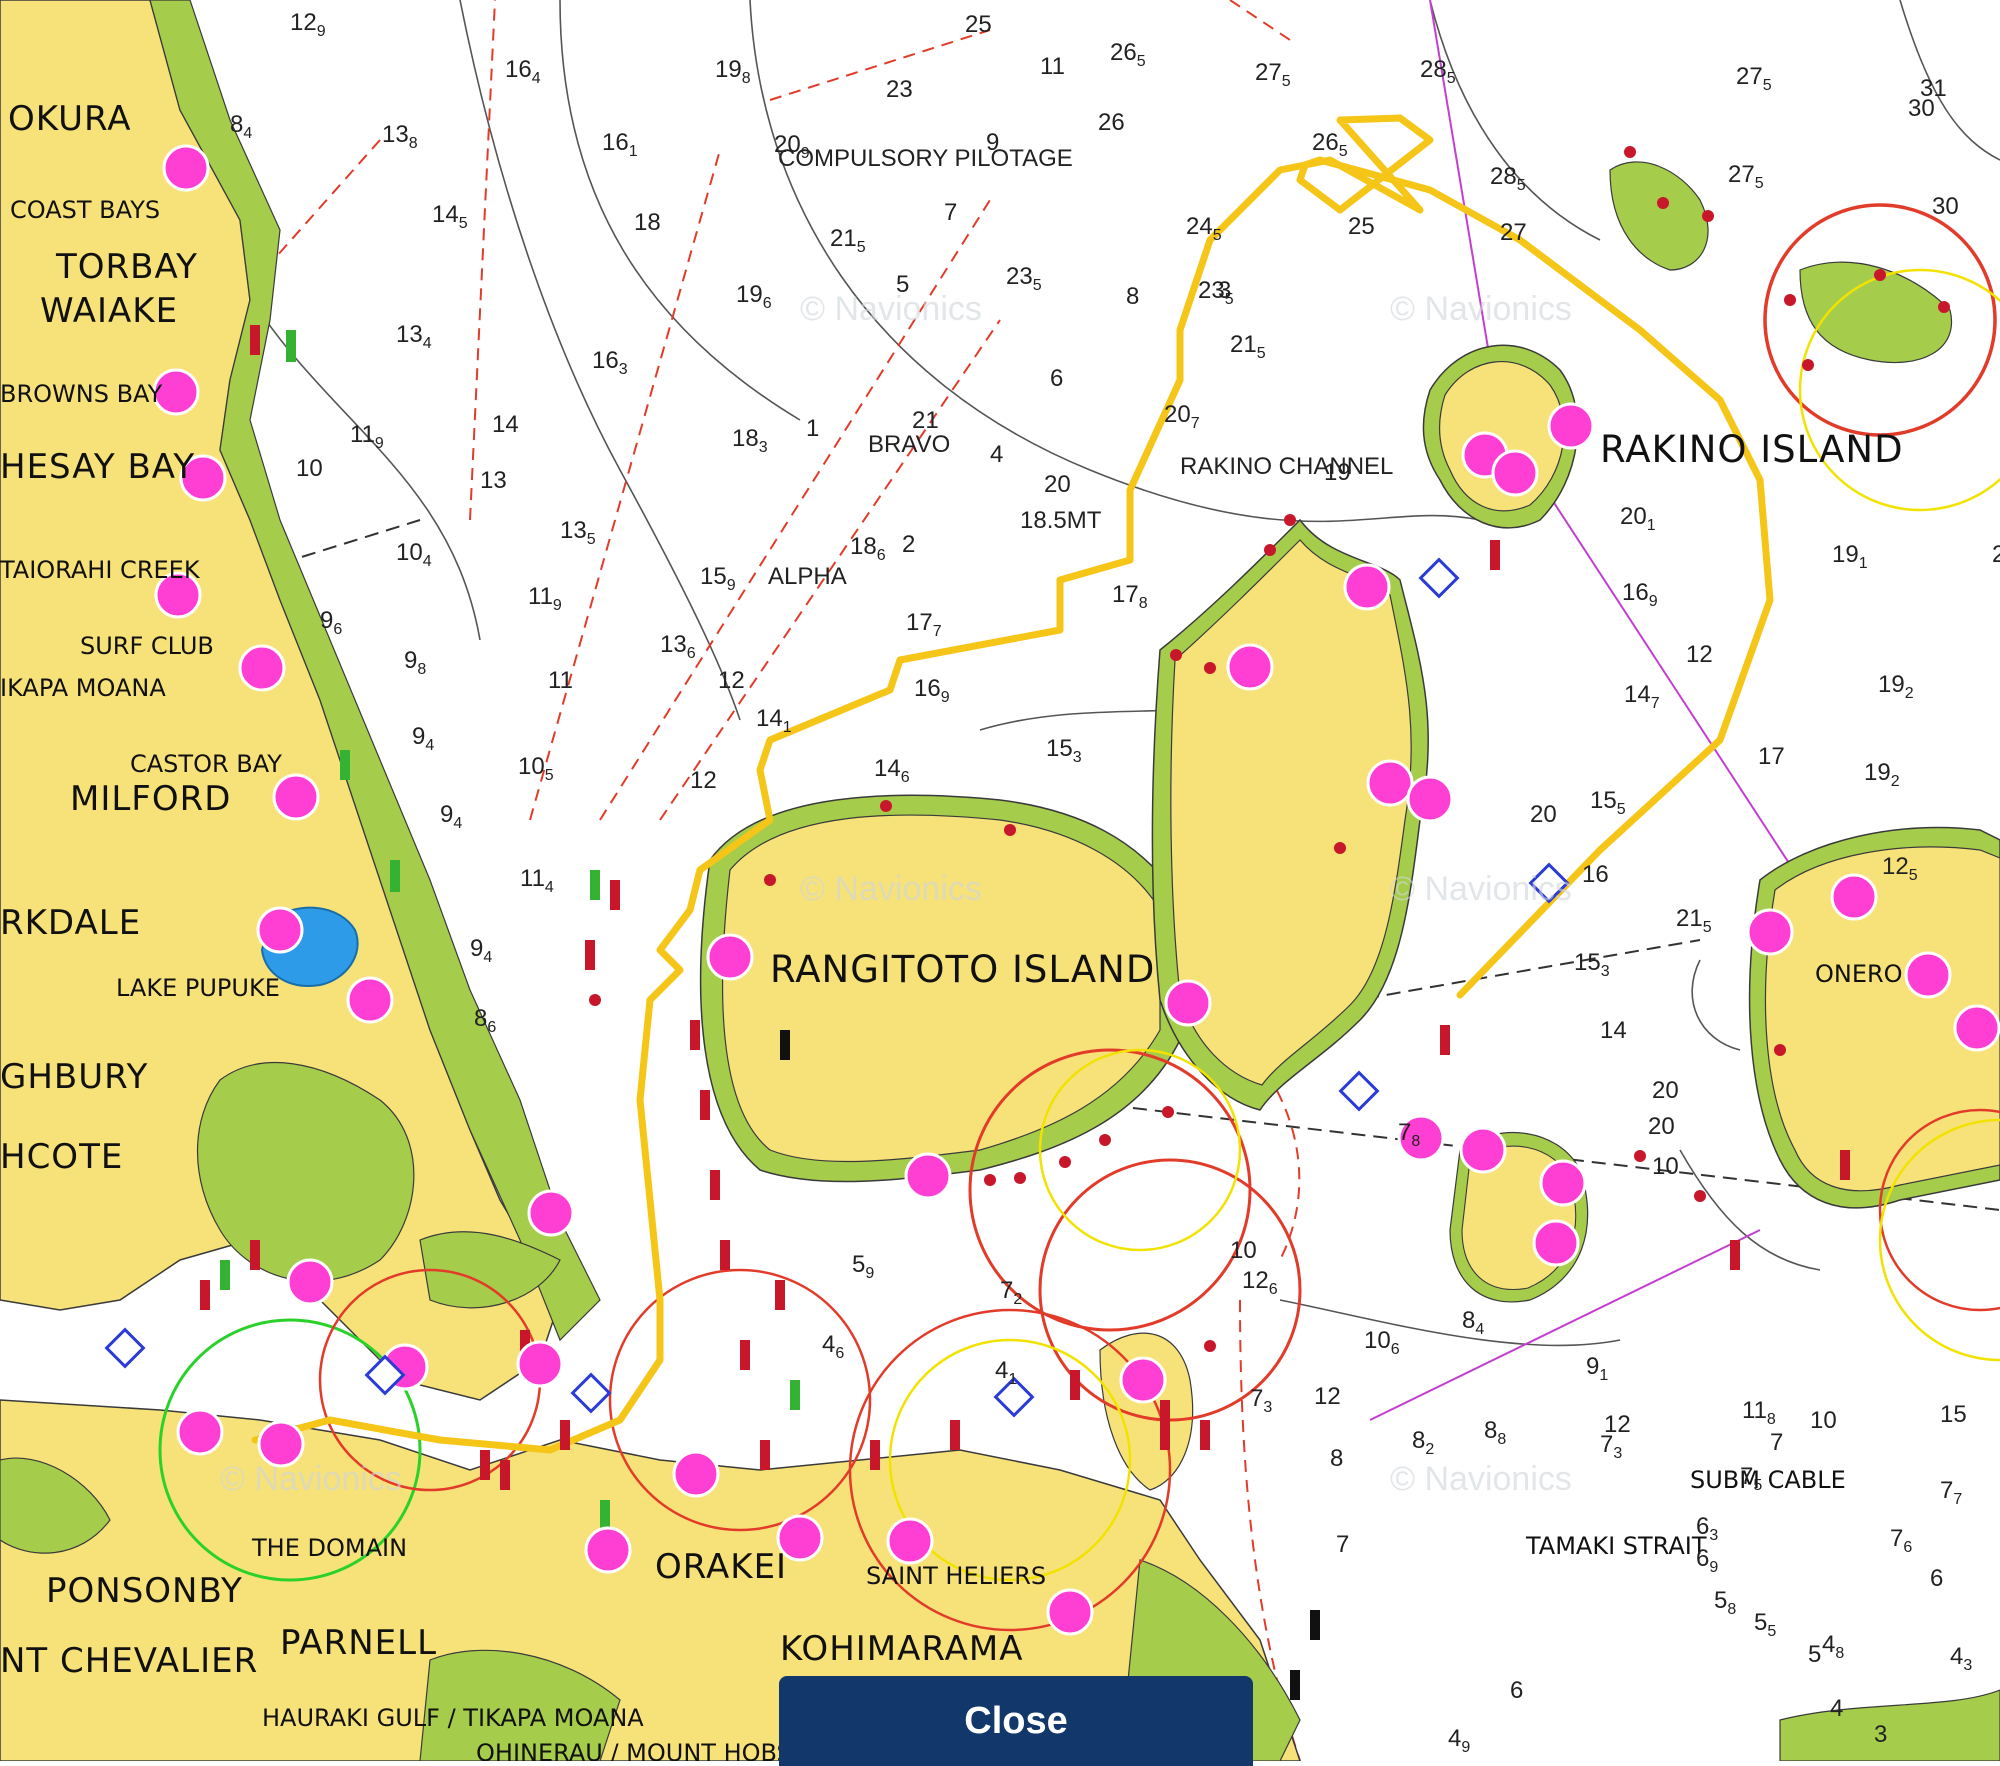 This screenshot has height=1766, width=2000. What do you see at coordinates (61, 1157) in the screenshot?
I see `label-northcote: HCOTE` at bounding box center [61, 1157].